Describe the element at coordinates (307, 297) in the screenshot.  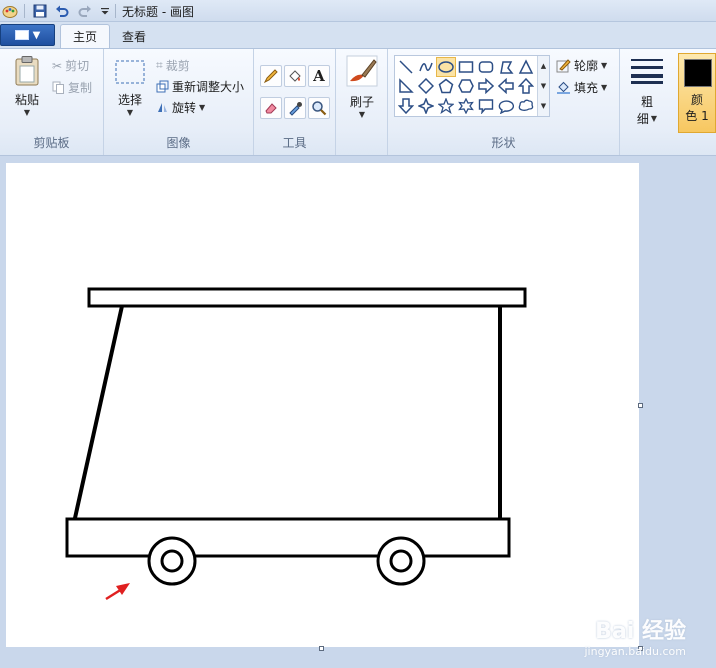
I see `cart-roof` at that location.